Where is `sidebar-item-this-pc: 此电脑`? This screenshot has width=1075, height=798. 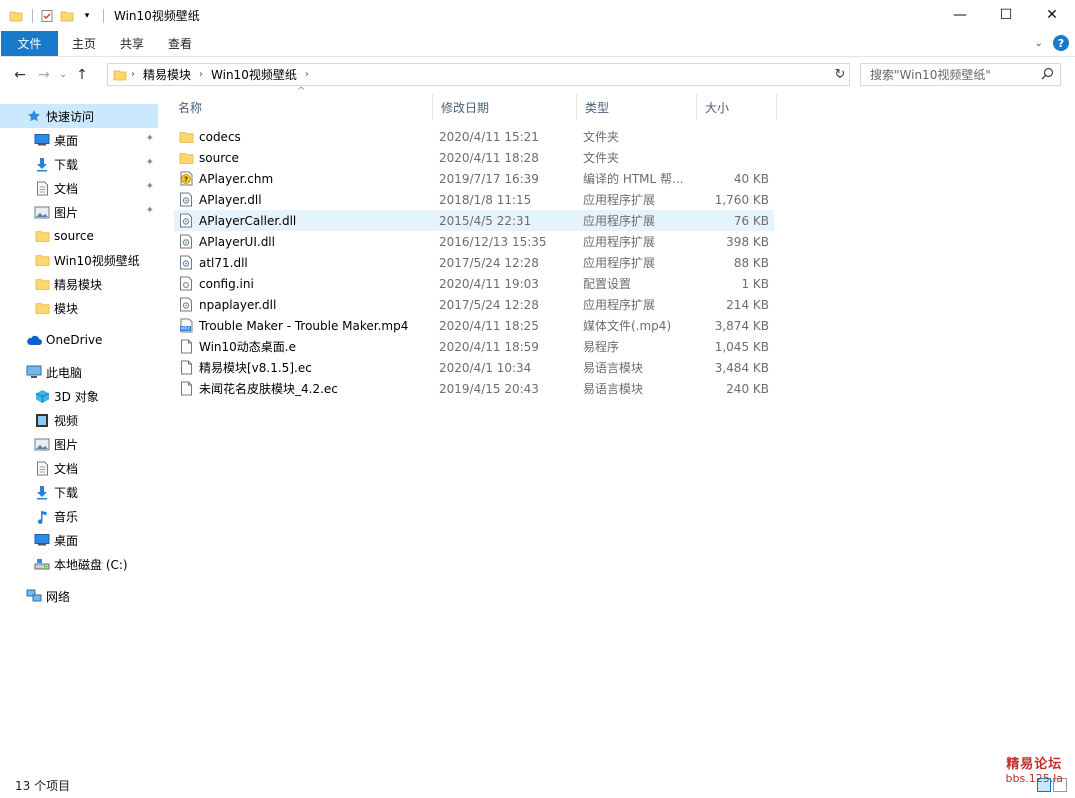
sidebar-item-this-pc: 此电脑 is located at coordinates (79, 372).